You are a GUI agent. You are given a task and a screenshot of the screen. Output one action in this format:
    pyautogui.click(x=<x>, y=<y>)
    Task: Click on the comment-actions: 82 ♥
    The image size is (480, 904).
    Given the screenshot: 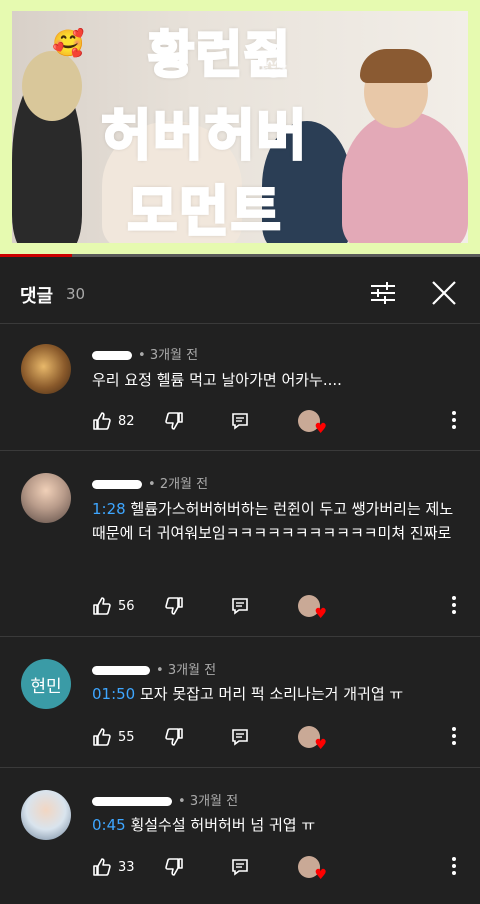 What is the action you would take?
    pyautogui.click(x=281, y=422)
    